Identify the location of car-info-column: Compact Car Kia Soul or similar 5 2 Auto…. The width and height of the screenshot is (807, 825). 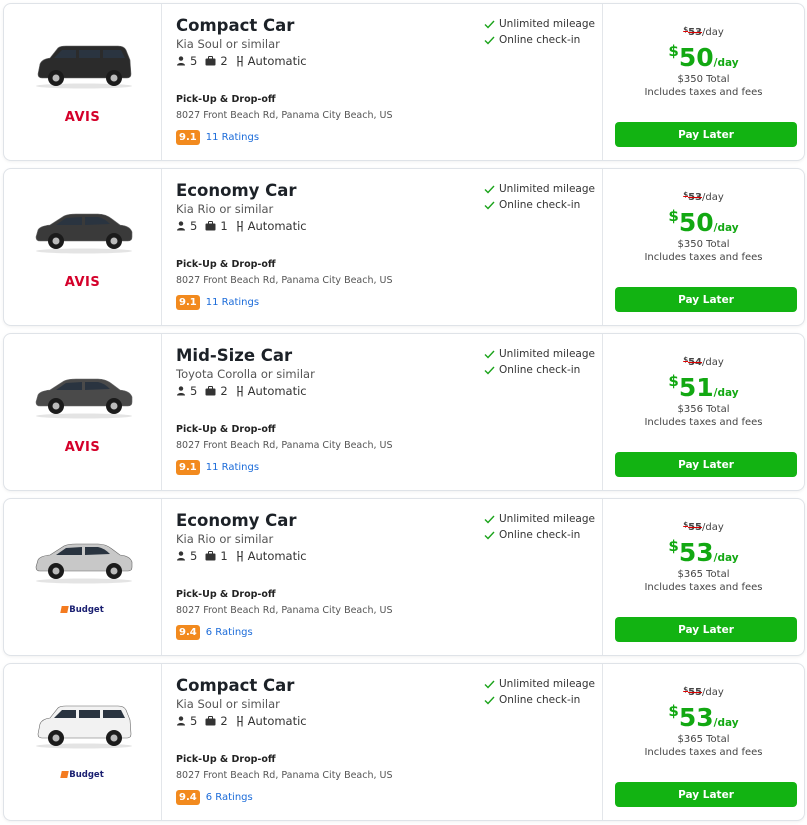
(382, 742).